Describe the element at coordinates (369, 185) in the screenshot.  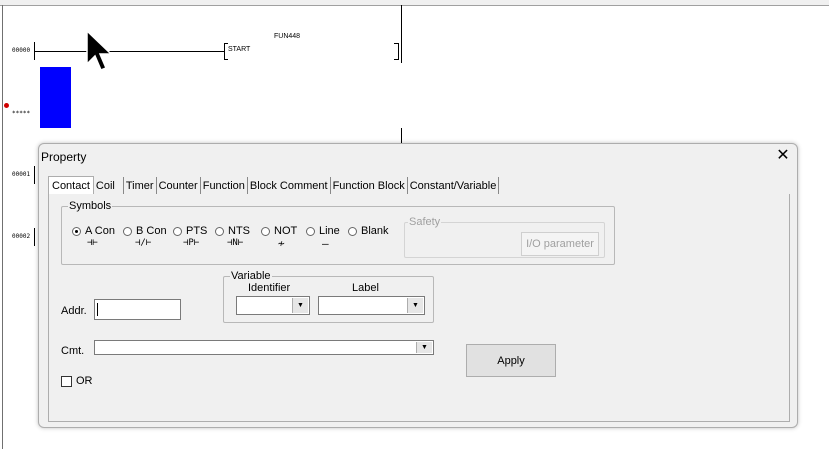
I see `tab-function-block: Function Block` at that location.